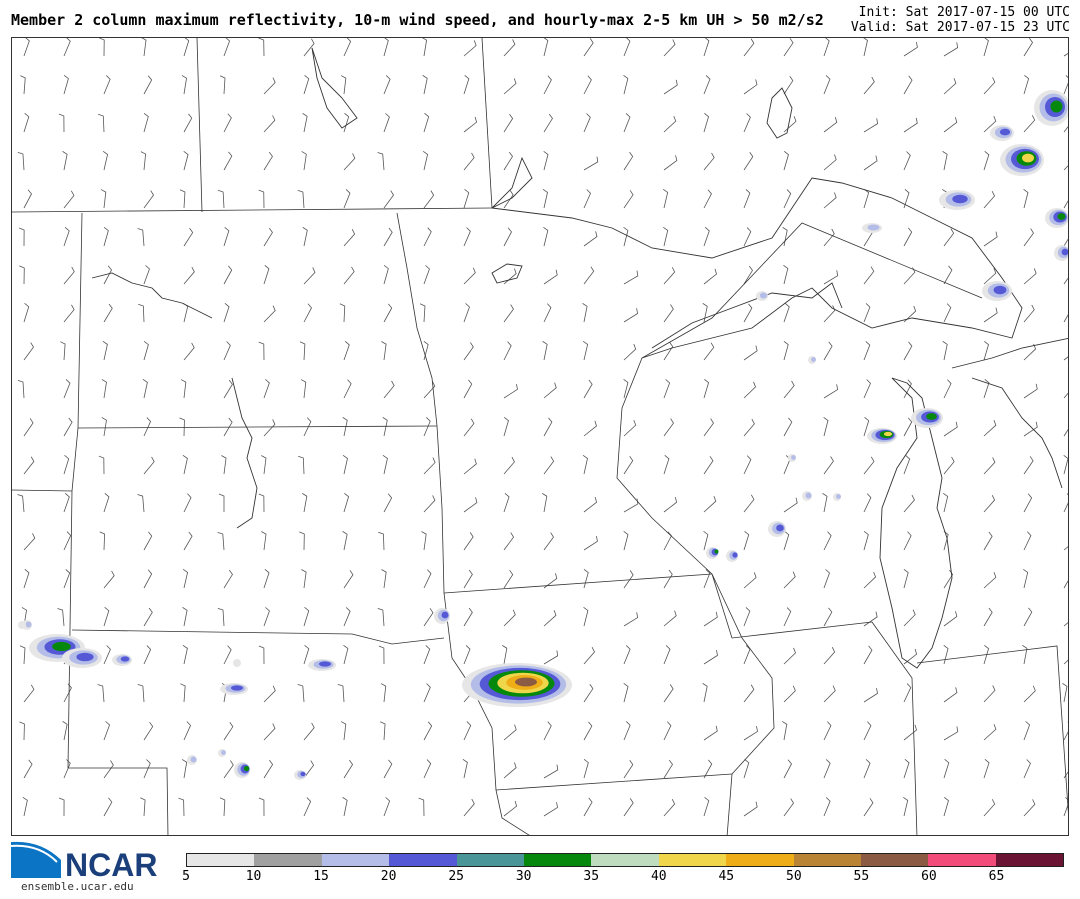  What do you see at coordinates (929, 876) in the screenshot?
I see `colorbar-label: 60` at bounding box center [929, 876].